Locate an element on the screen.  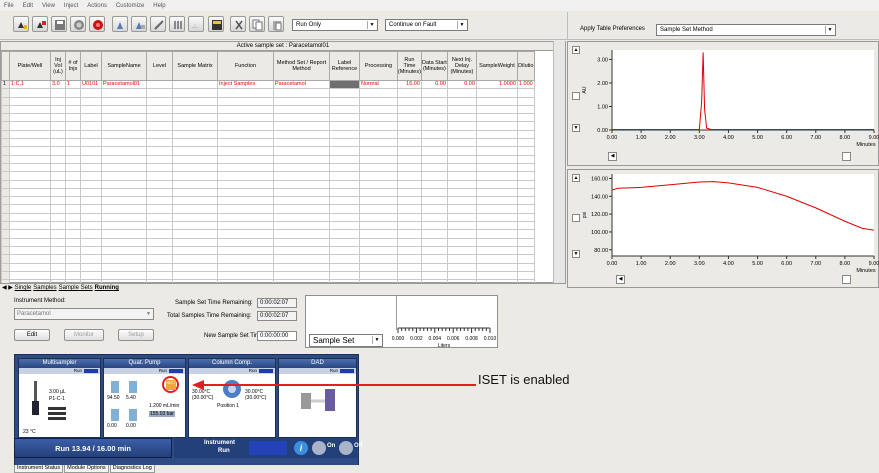
column-header: Method Set / Report Method is located at coordinates (301, 66).